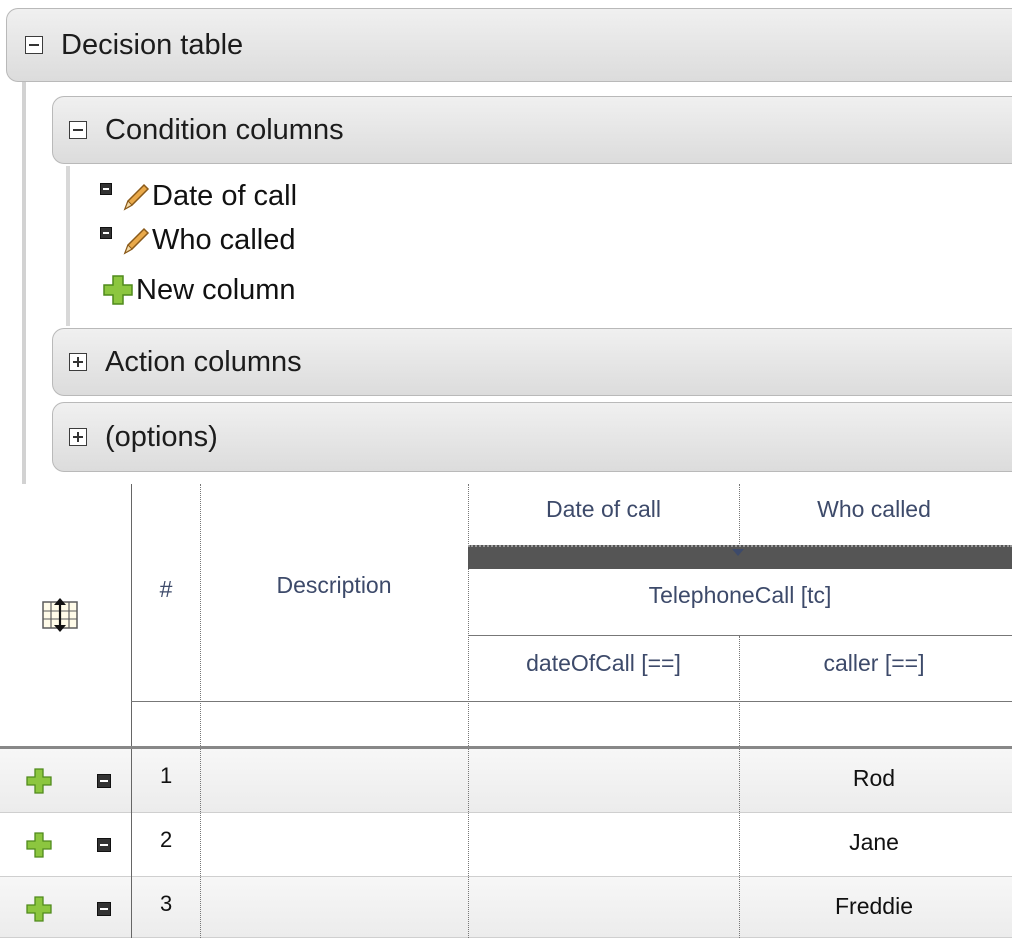 This screenshot has width=1012, height=938. What do you see at coordinates (532, 362) in the screenshot?
I see `action-columns-header: Action columns` at bounding box center [532, 362].